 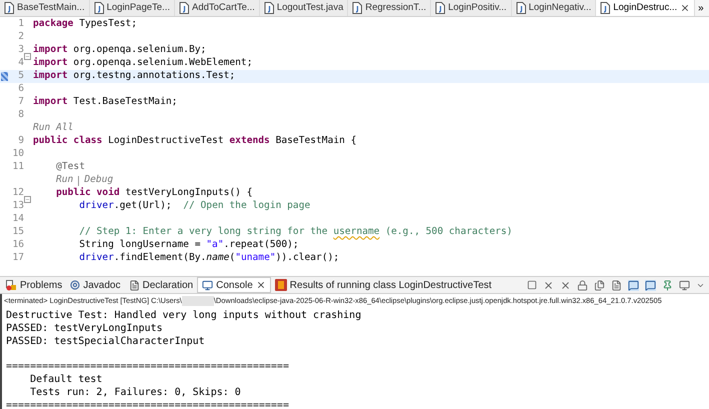 I want to click on lock-icon, so click(x=582, y=285).